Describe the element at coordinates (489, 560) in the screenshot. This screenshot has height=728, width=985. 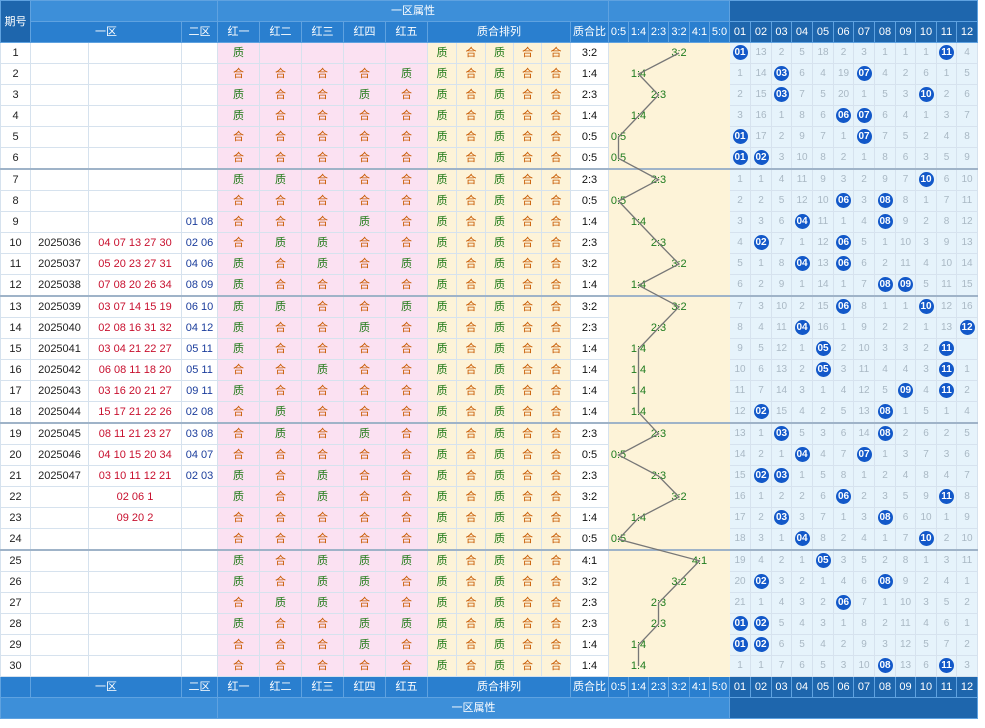
I see `table-row: 25 质合质质质质合质合合 4:1 4:1 19 4 2 1 05 3 5 2 8 1 3 11` at that location.